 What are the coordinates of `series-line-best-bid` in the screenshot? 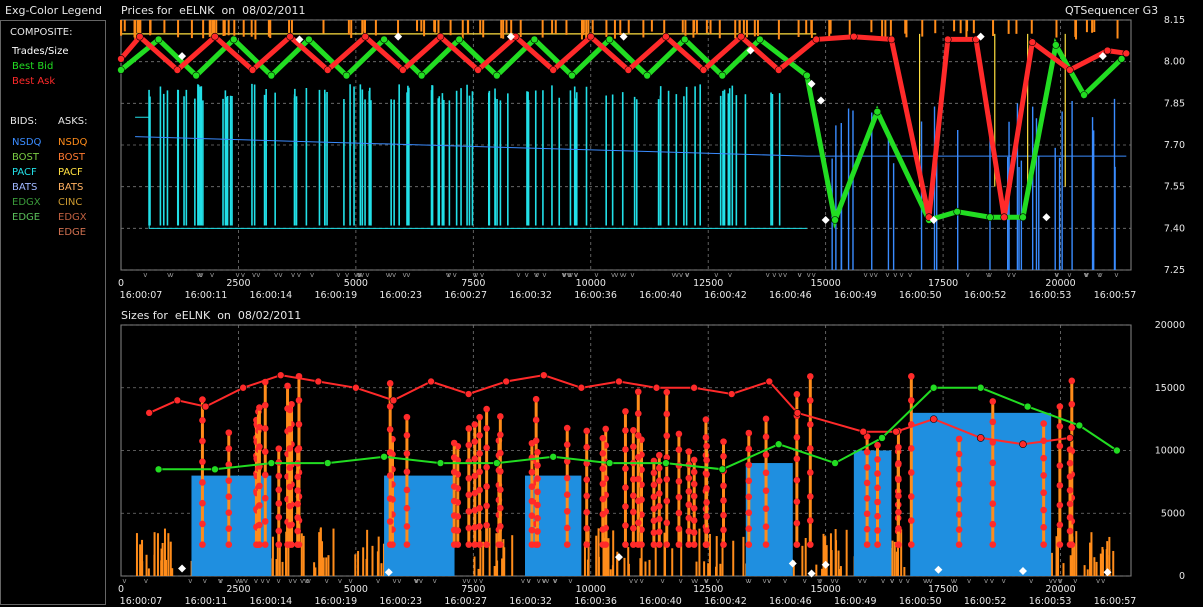 It's located at (638, 428).